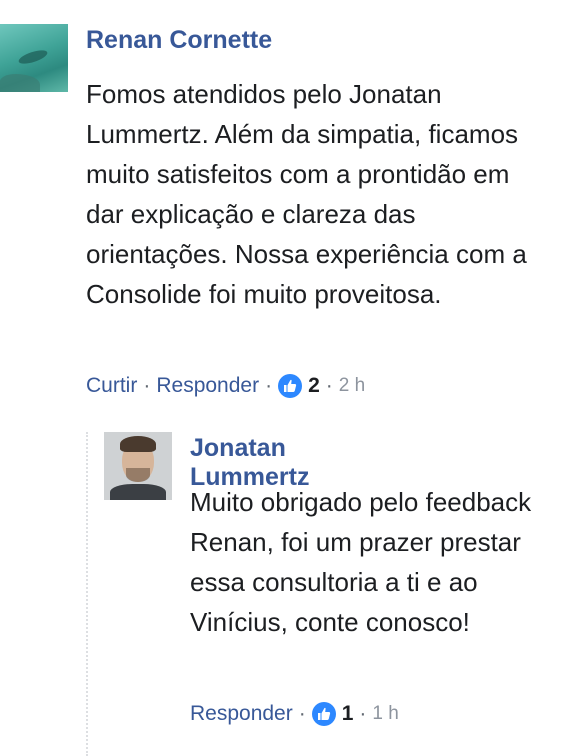  Describe the element at coordinates (294, 714) in the screenshot. I see `reply-actions: Responder · 1 · 1 h` at that location.